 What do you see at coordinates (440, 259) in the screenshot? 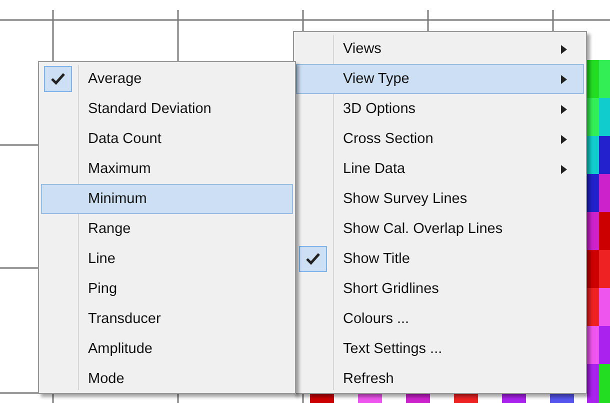
I see `menu-item: Show Title` at bounding box center [440, 259].